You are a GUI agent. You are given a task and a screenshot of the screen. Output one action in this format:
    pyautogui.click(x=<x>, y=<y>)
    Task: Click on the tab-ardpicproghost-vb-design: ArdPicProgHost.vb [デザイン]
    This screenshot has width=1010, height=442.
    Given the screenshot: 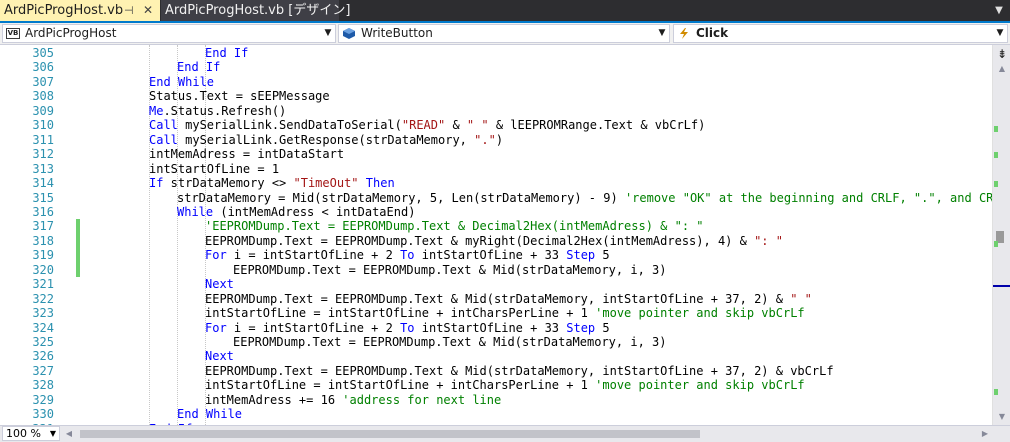 What is the action you would take?
    pyautogui.click(x=255, y=10)
    